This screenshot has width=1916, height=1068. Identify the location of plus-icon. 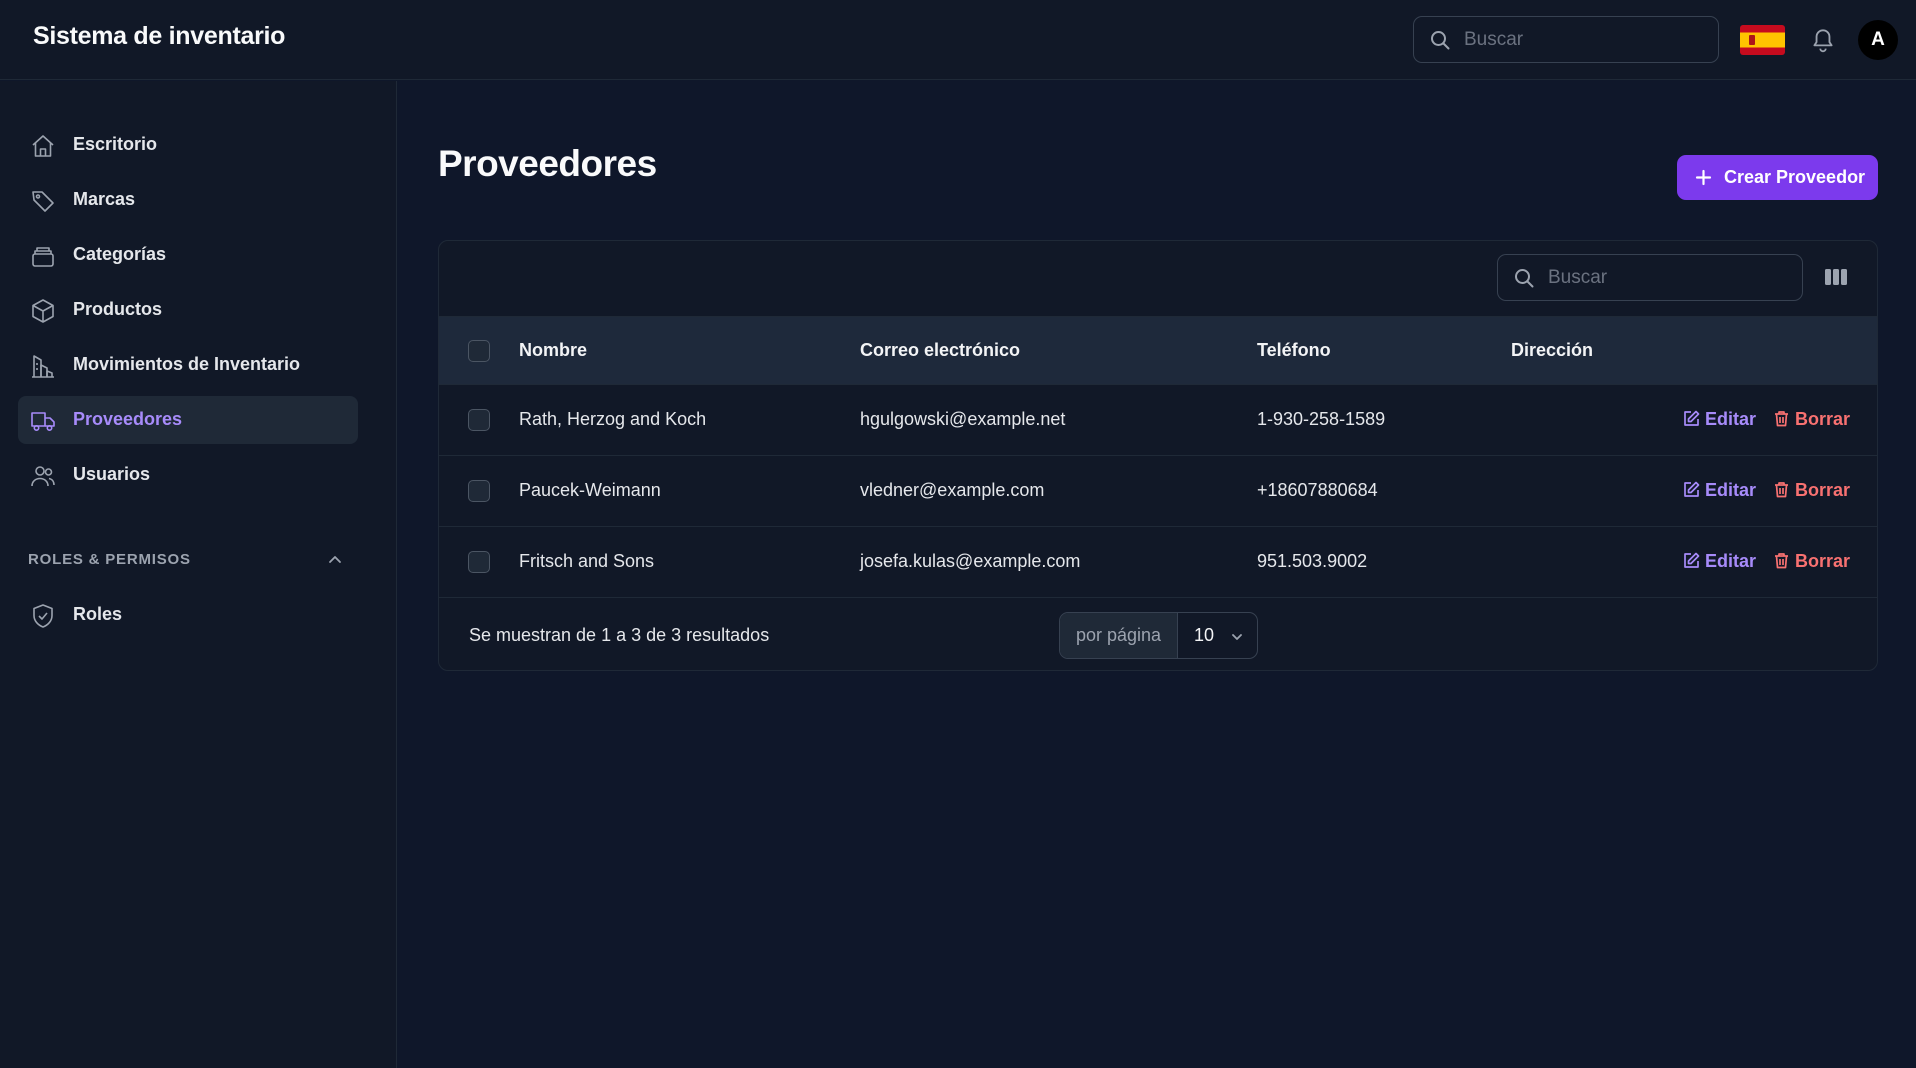
(1703, 177).